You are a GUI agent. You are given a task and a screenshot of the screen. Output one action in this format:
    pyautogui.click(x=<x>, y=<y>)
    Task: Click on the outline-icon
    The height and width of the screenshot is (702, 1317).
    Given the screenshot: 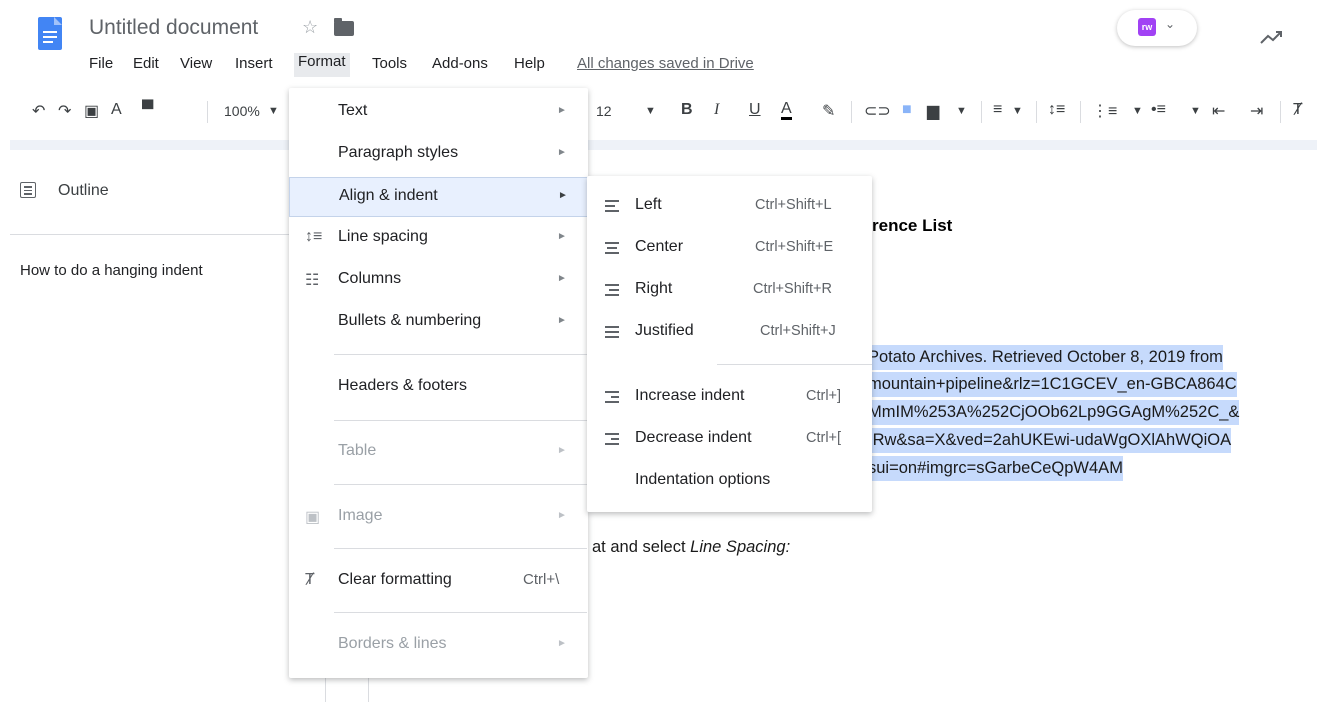 What is the action you would take?
    pyautogui.click(x=28, y=190)
    